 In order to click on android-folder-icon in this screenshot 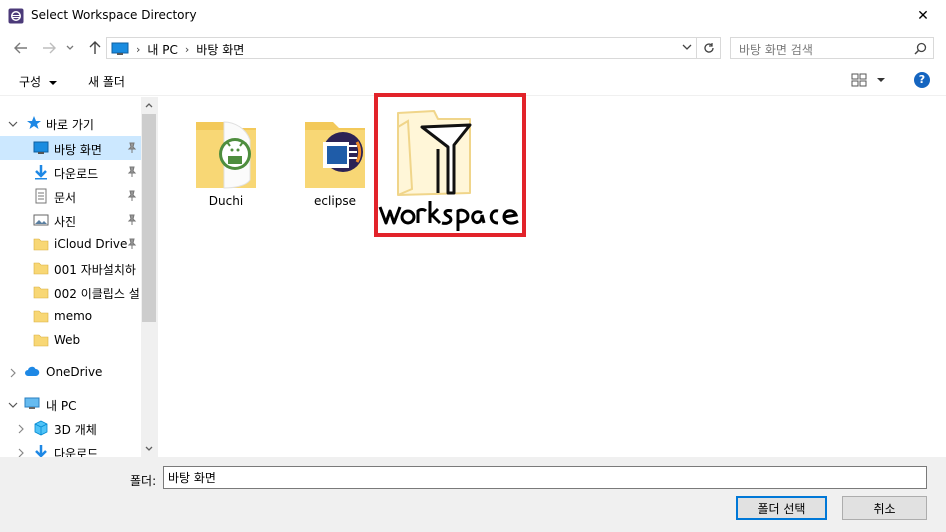, I will do `click(226, 155)`.